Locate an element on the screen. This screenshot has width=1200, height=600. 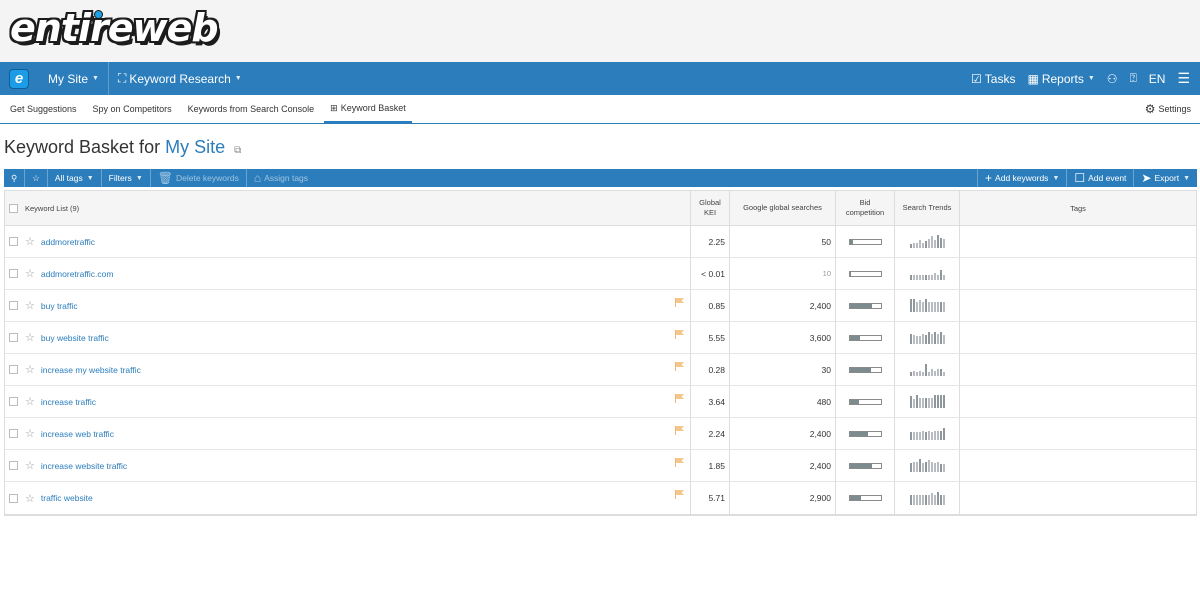
tab-keywords-from-search-console: Keywords from Search Console is located at coordinates (251, 109).